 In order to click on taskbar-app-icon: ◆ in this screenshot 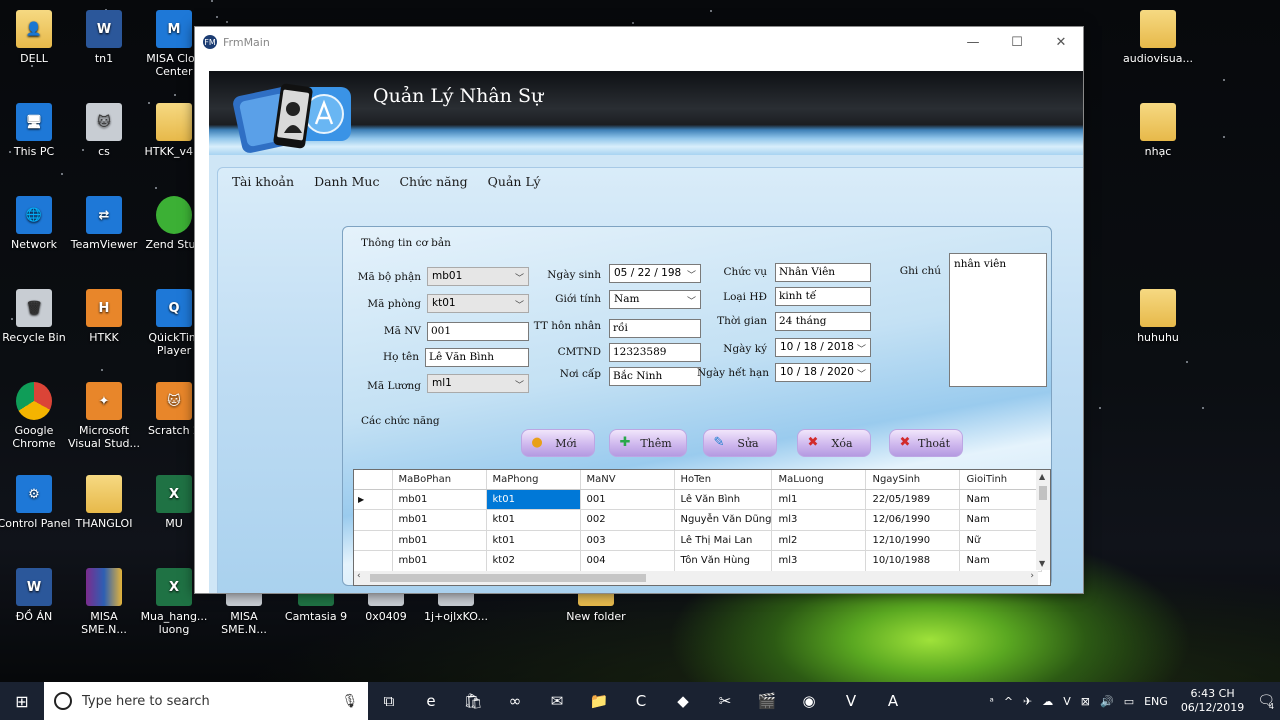, I will do `click(683, 701)`.